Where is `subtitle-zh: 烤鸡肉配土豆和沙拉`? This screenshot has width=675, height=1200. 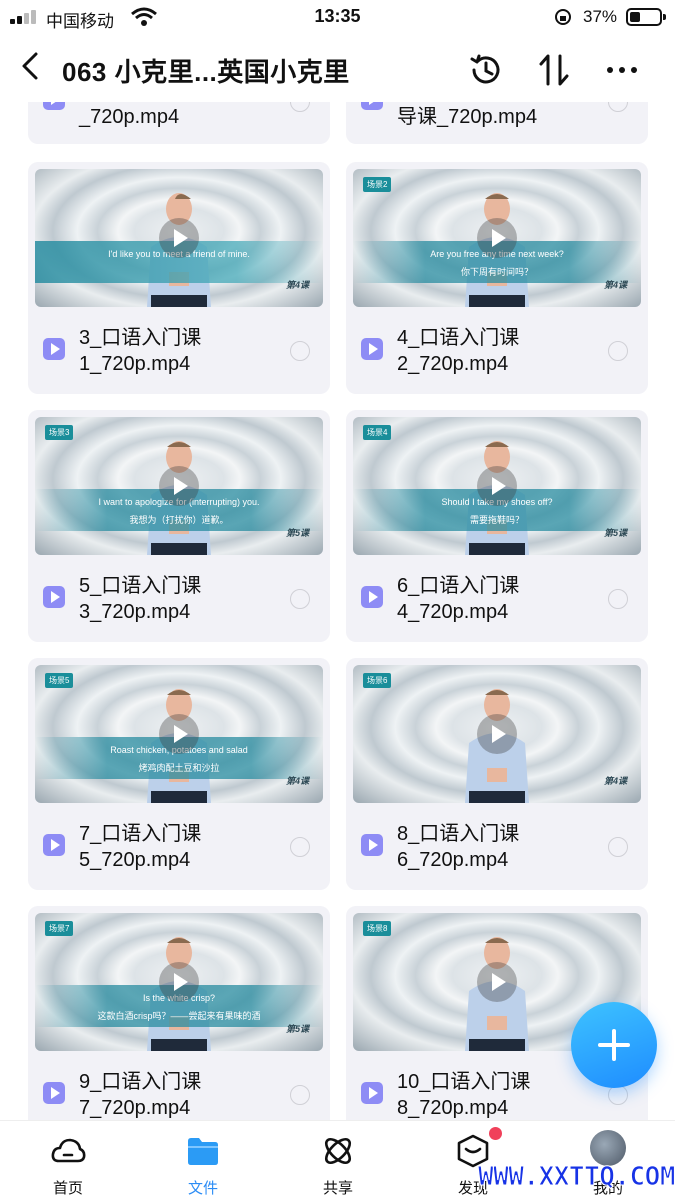
subtitle-zh: 烤鸡肉配土豆和沙拉 is located at coordinates (179, 768).